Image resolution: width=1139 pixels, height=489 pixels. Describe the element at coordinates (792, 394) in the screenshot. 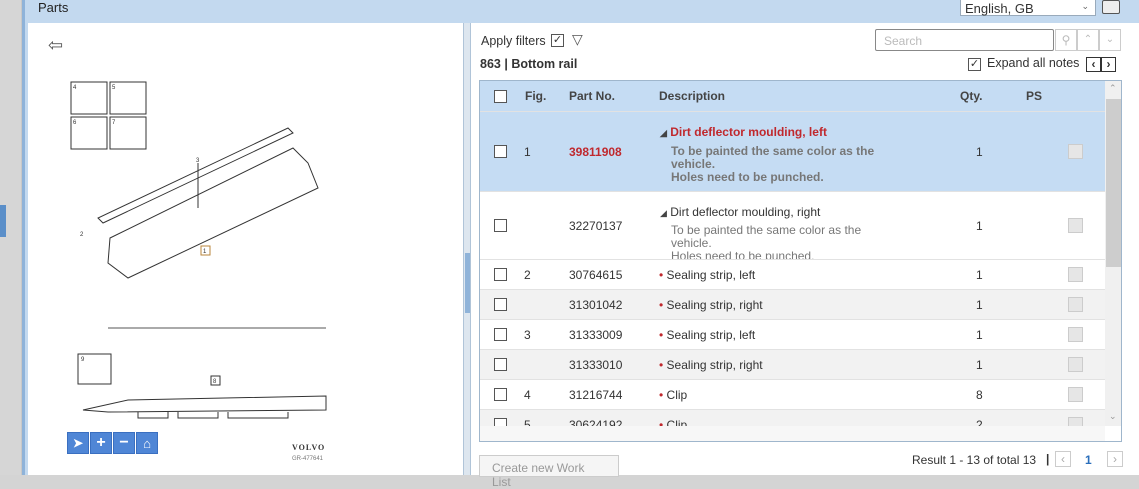

I see `table-row: 4 31216744 • Clip 8` at that location.